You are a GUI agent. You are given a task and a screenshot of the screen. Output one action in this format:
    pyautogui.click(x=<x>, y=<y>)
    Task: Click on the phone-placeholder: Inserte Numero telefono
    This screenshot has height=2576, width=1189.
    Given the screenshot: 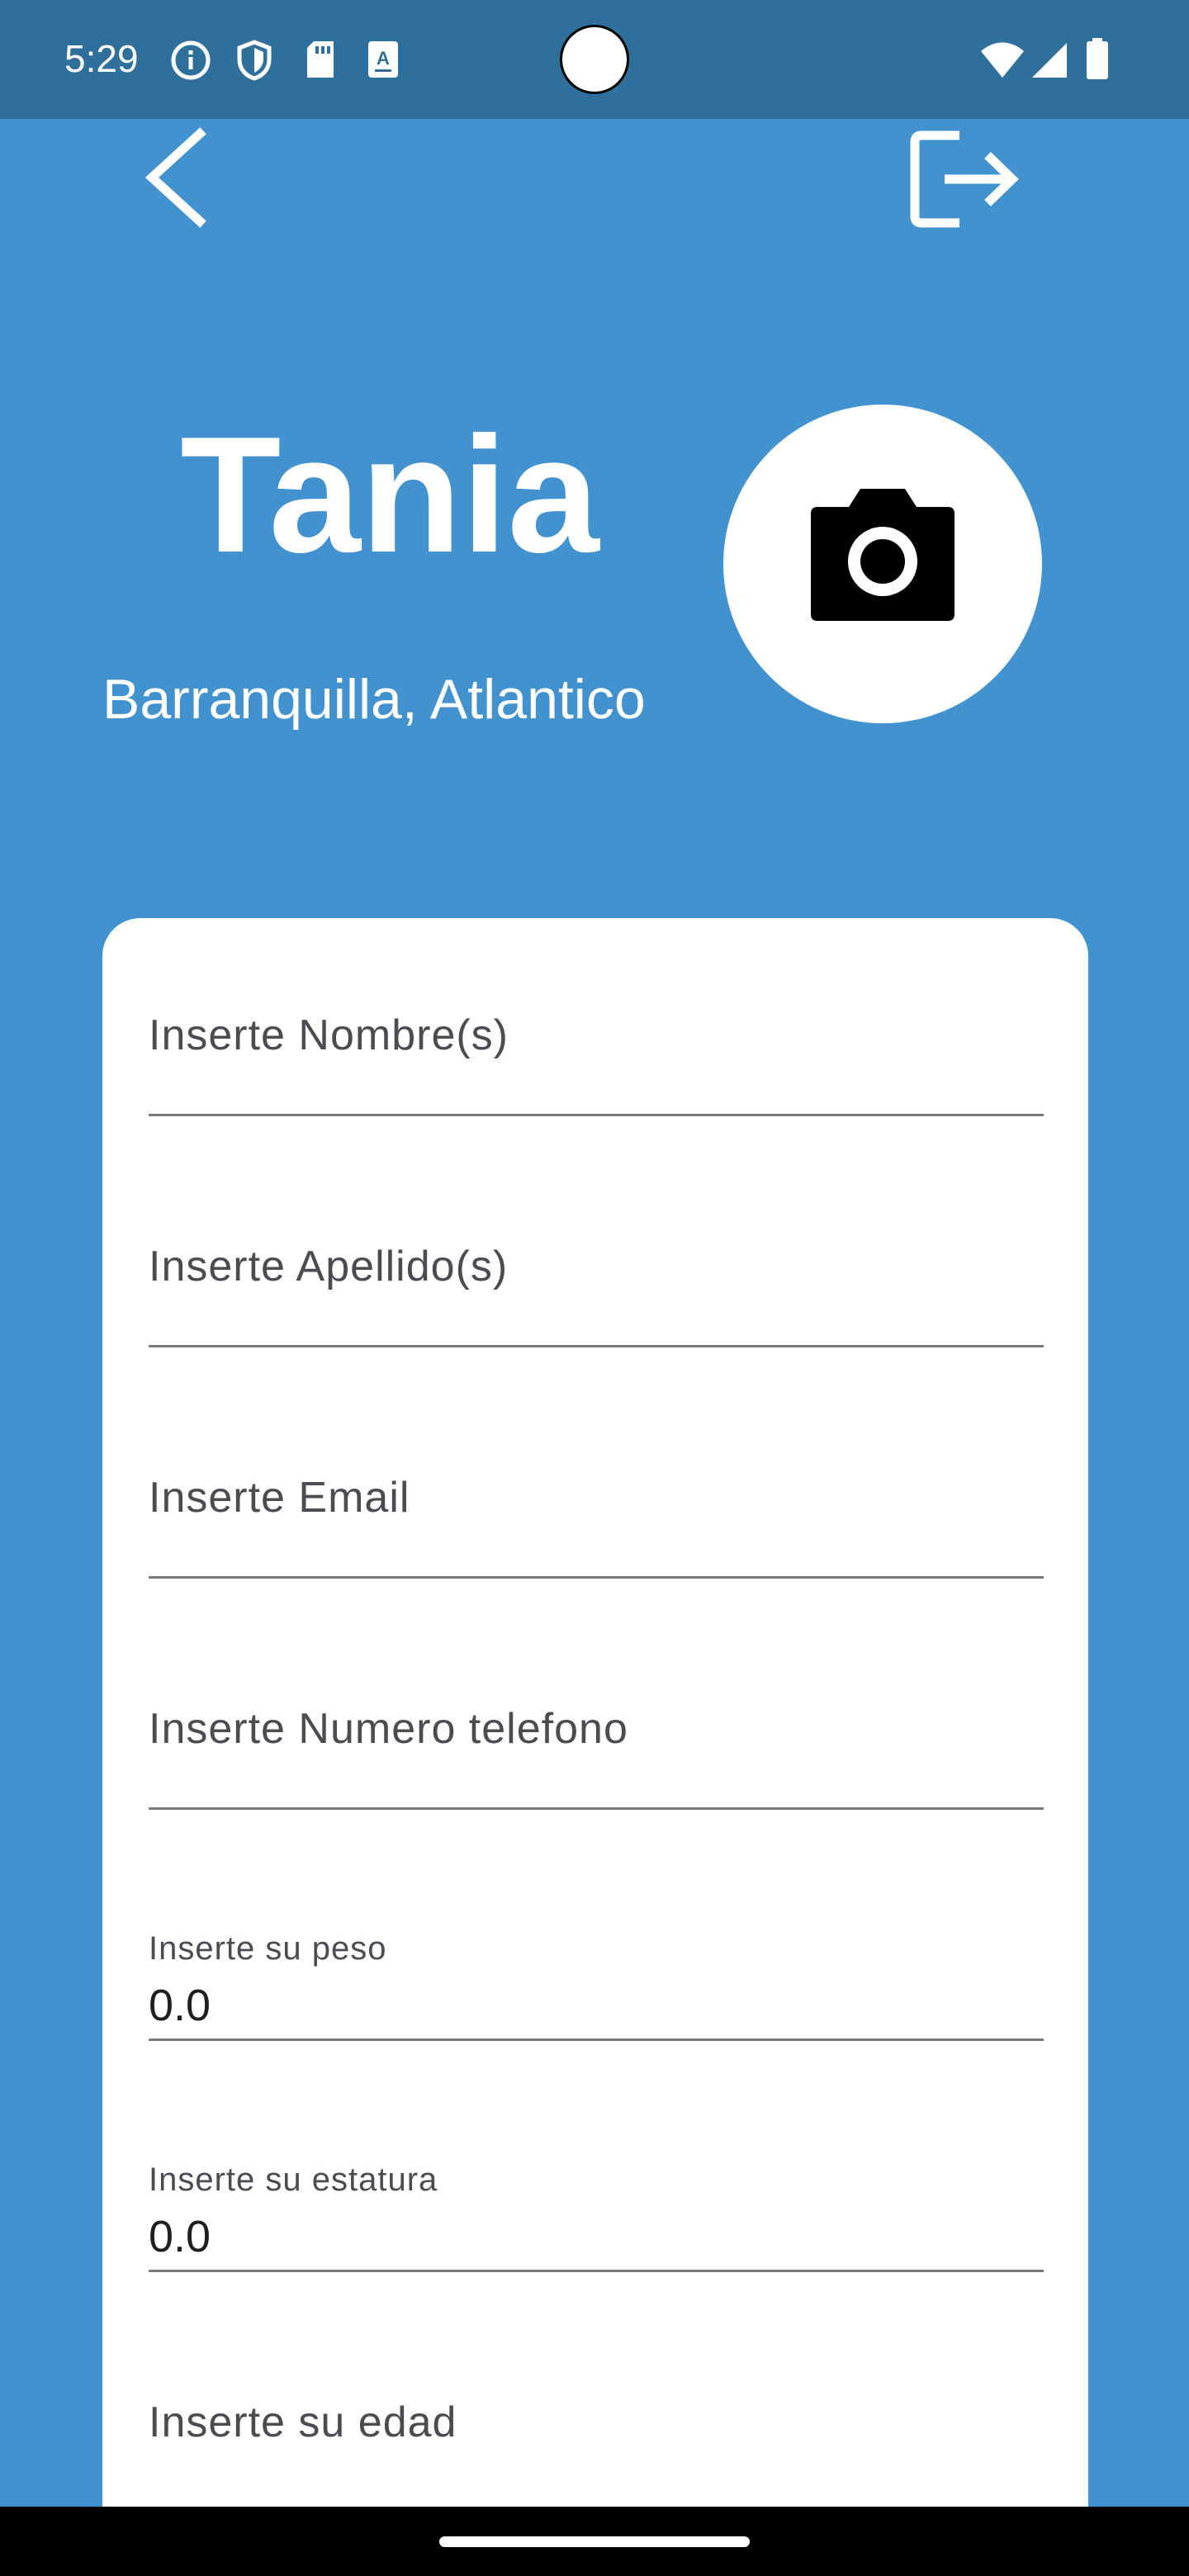 What is the action you would take?
    pyautogui.click(x=388, y=1729)
    